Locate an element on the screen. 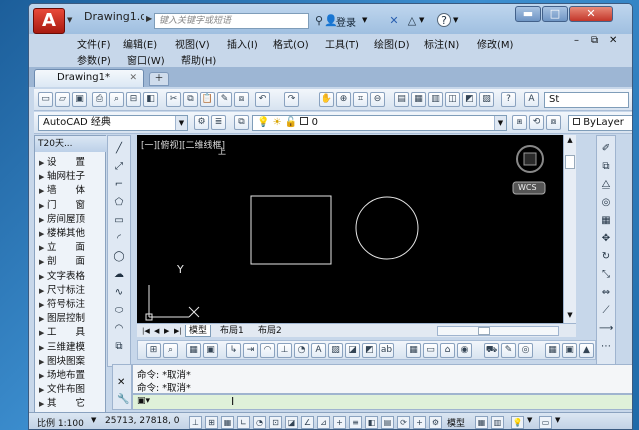 This screenshot has height=430, width=639. workspace-switch-icon: ⚙ is located at coordinates (435, 422).